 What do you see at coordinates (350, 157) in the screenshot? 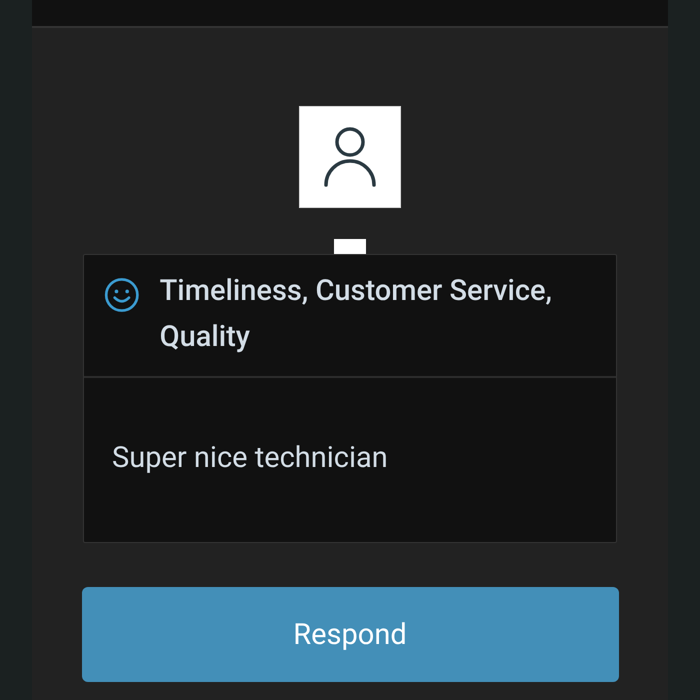
I see `person-icon` at bounding box center [350, 157].